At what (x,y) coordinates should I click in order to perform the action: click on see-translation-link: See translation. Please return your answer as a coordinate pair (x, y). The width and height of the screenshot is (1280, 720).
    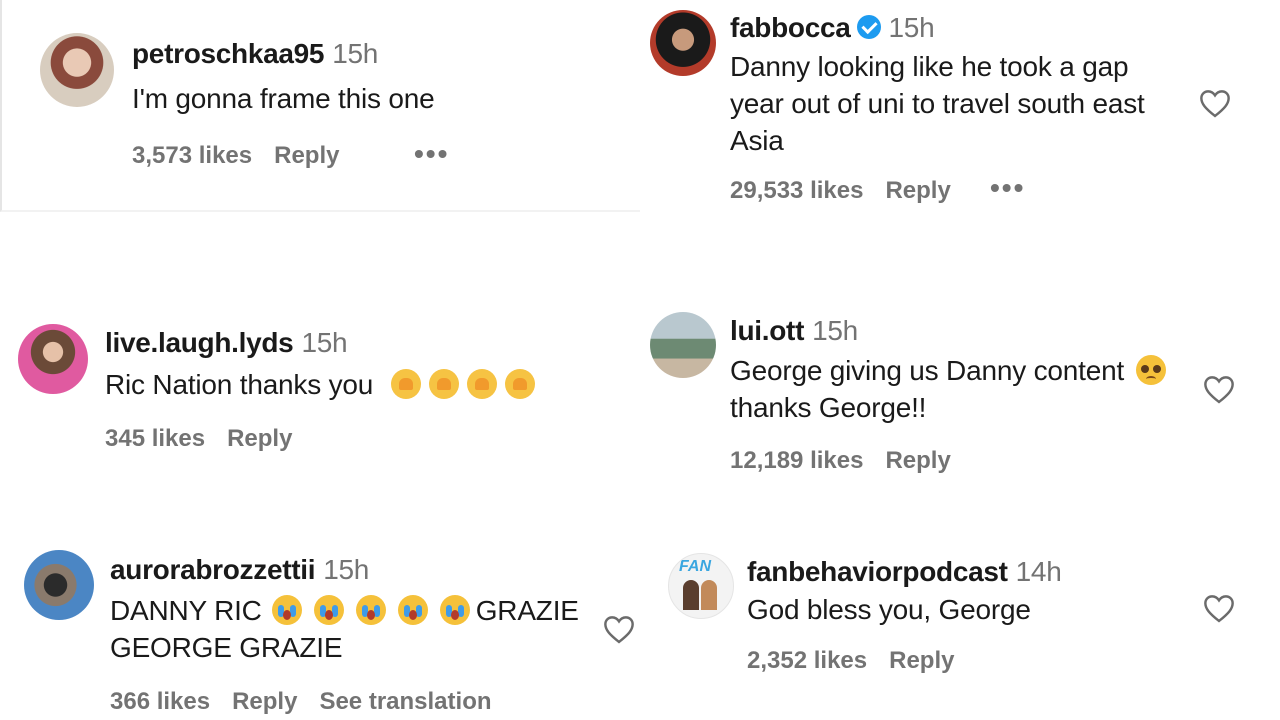
    Looking at the image, I should click on (405, 701).